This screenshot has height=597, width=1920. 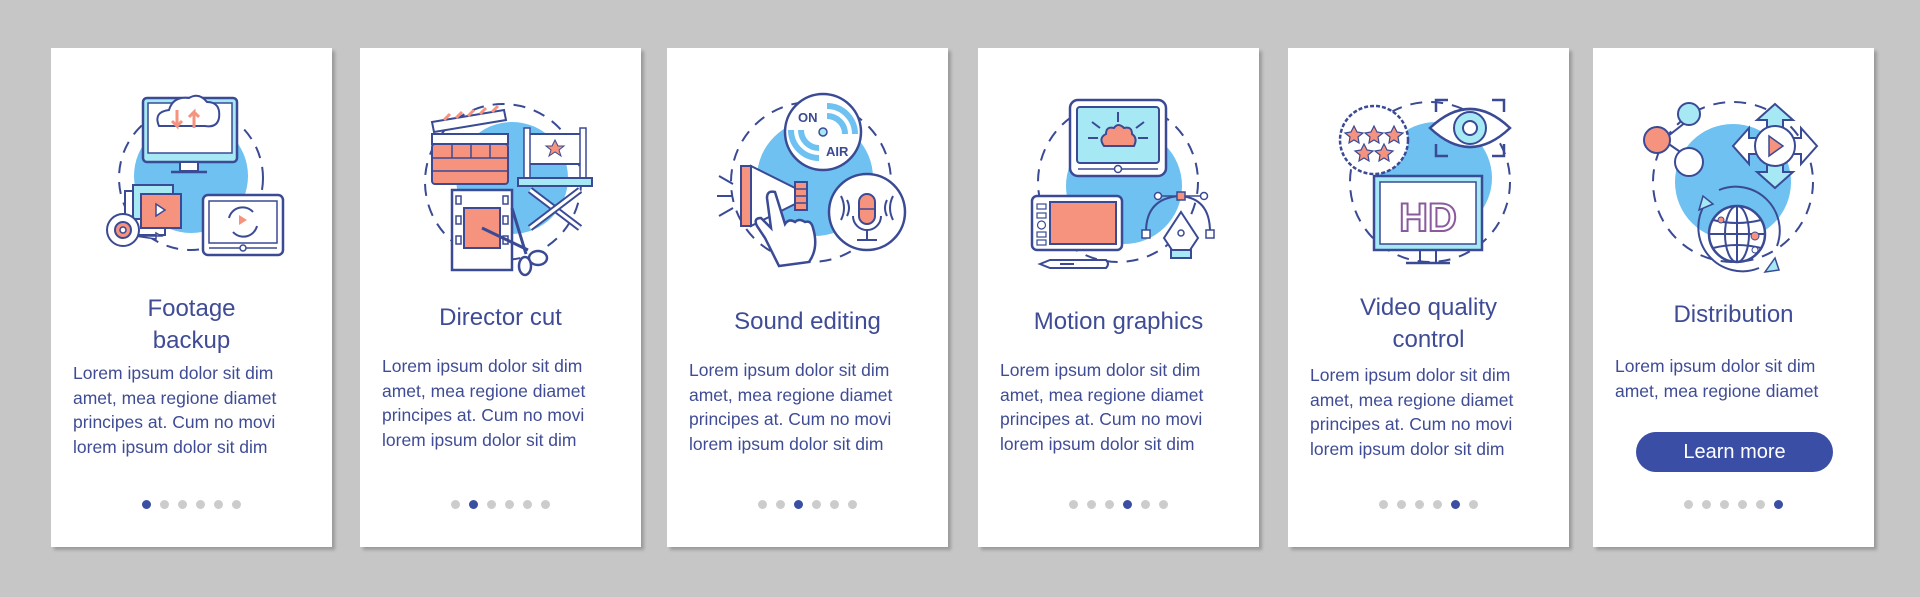 I want to click on card-title: Footage backup, so click(x=191, y=324).